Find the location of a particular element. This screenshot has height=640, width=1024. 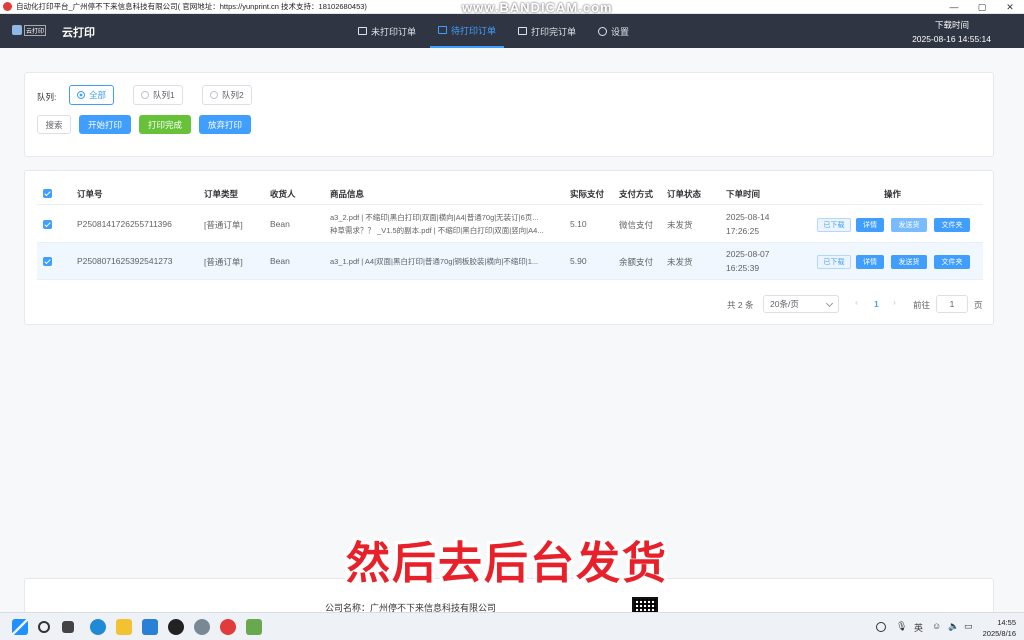

tab-unprinted-orders: 未打印订单 is located at coordinates (387, 31).